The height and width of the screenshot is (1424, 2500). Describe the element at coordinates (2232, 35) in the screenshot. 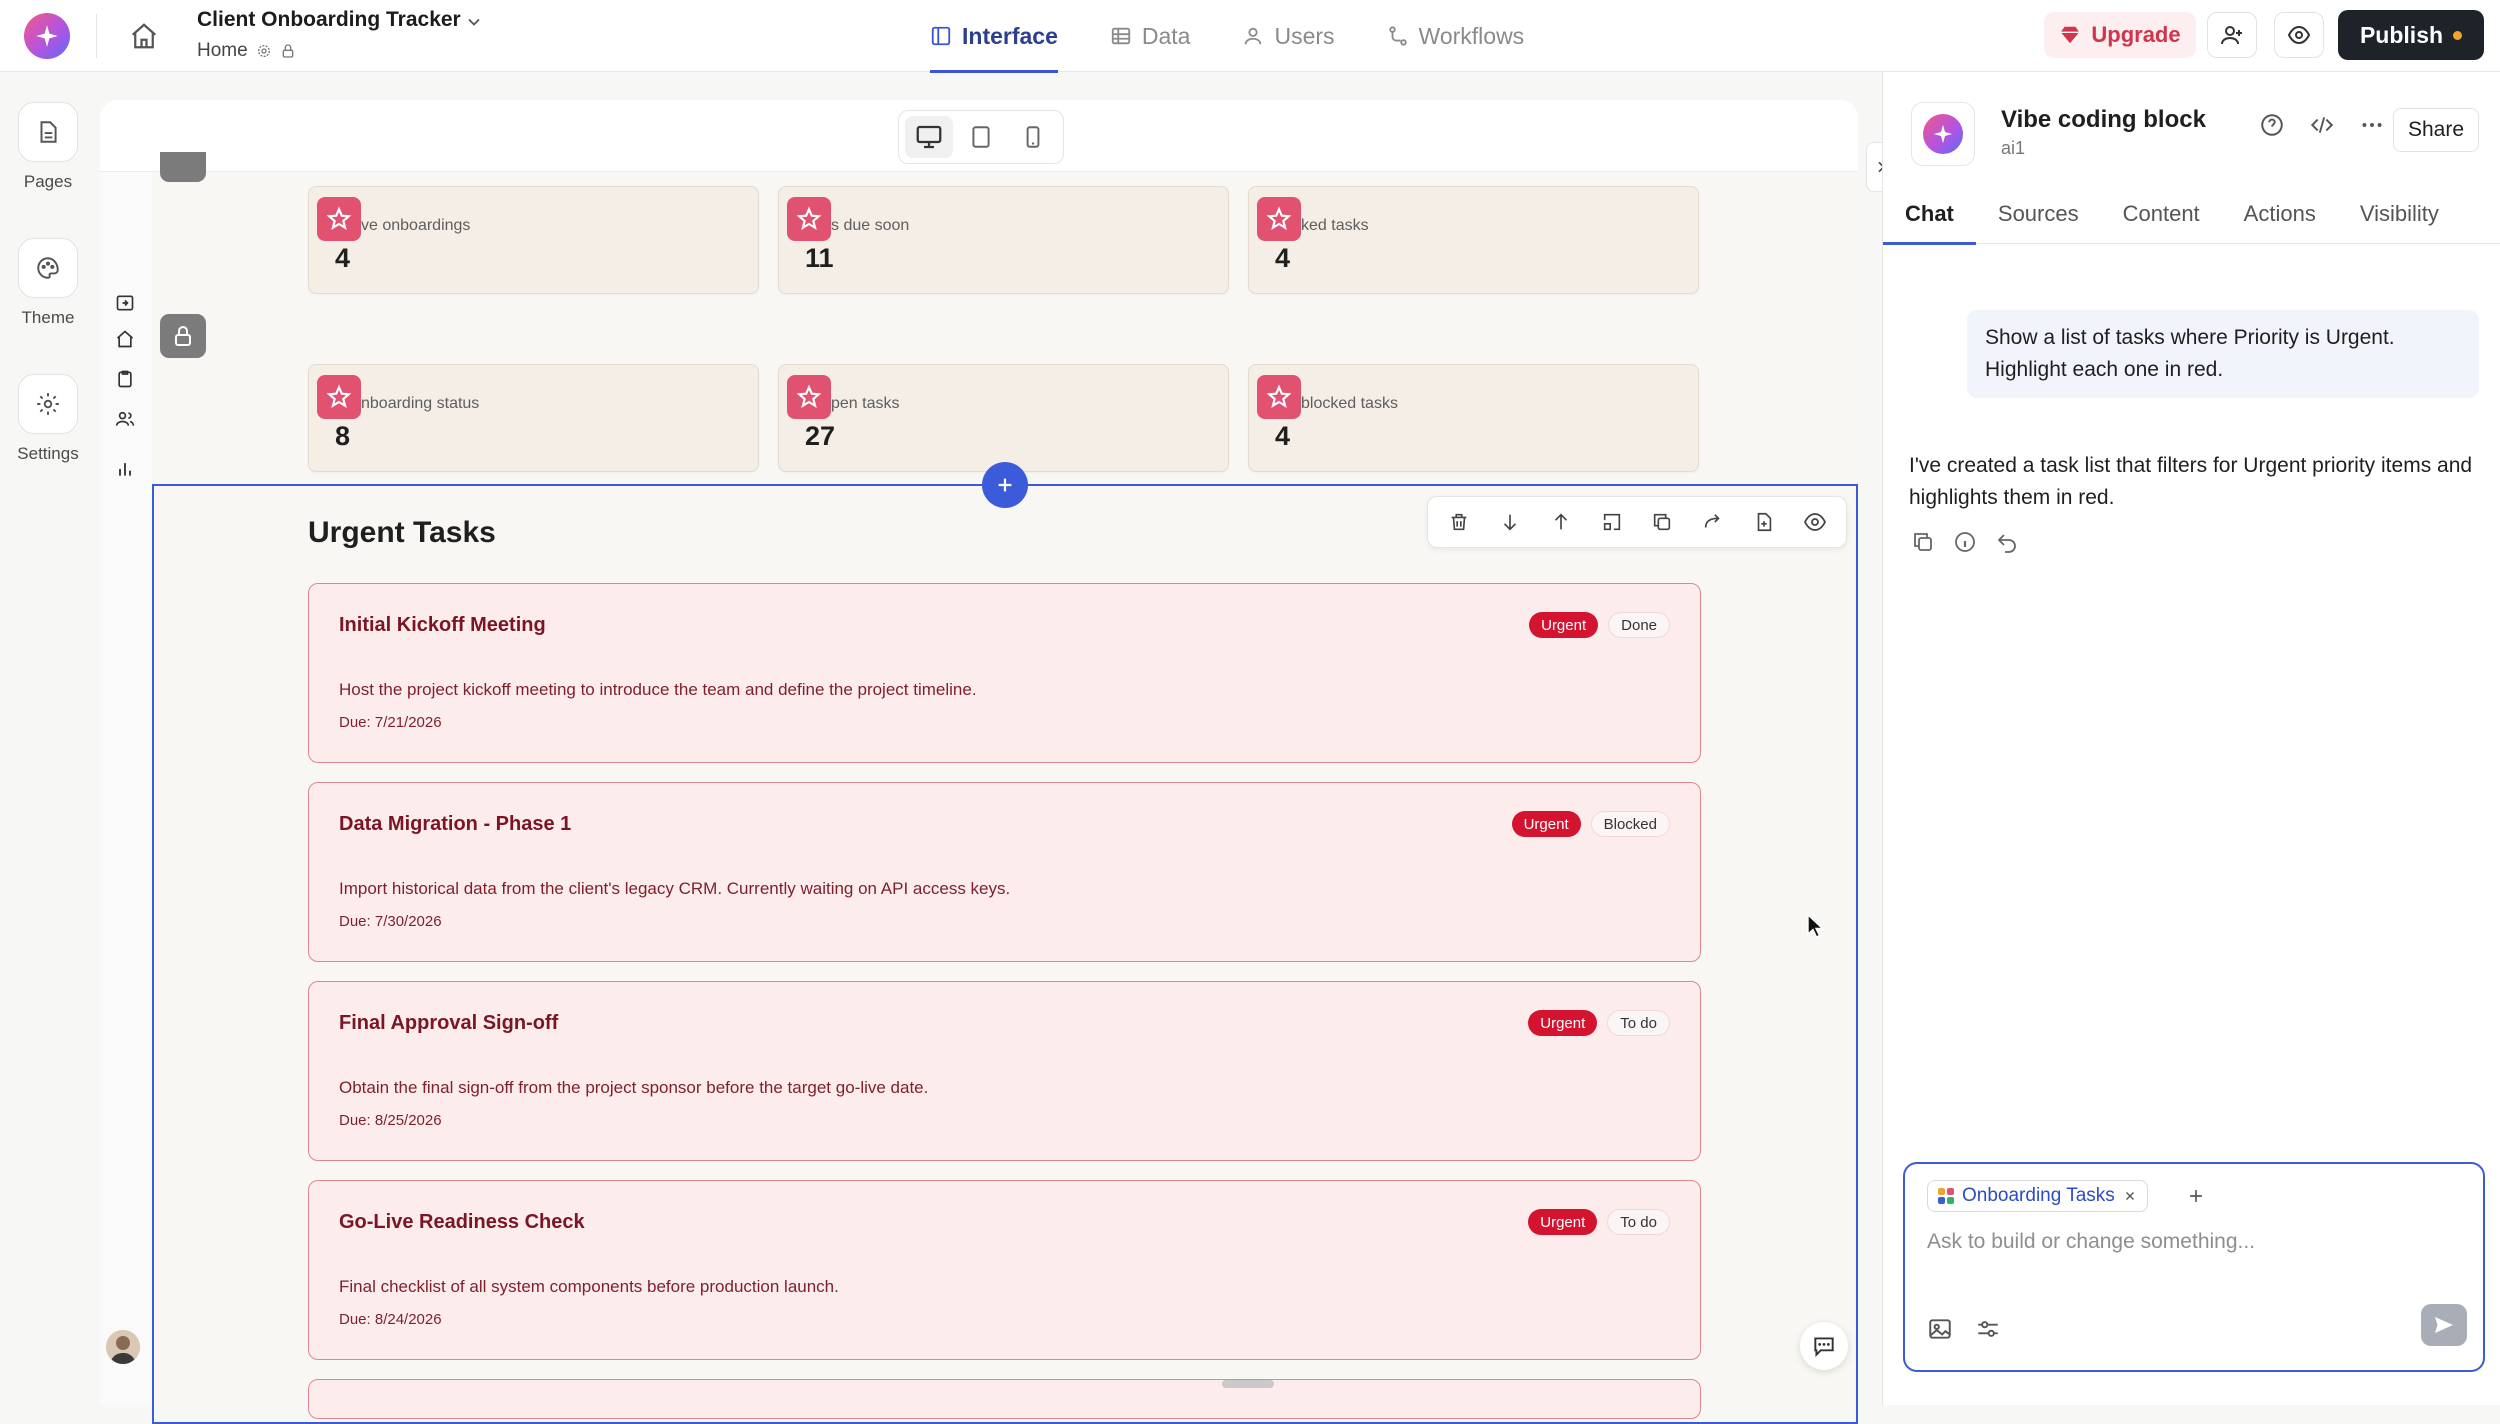

I see `invite-user-button` at that location.